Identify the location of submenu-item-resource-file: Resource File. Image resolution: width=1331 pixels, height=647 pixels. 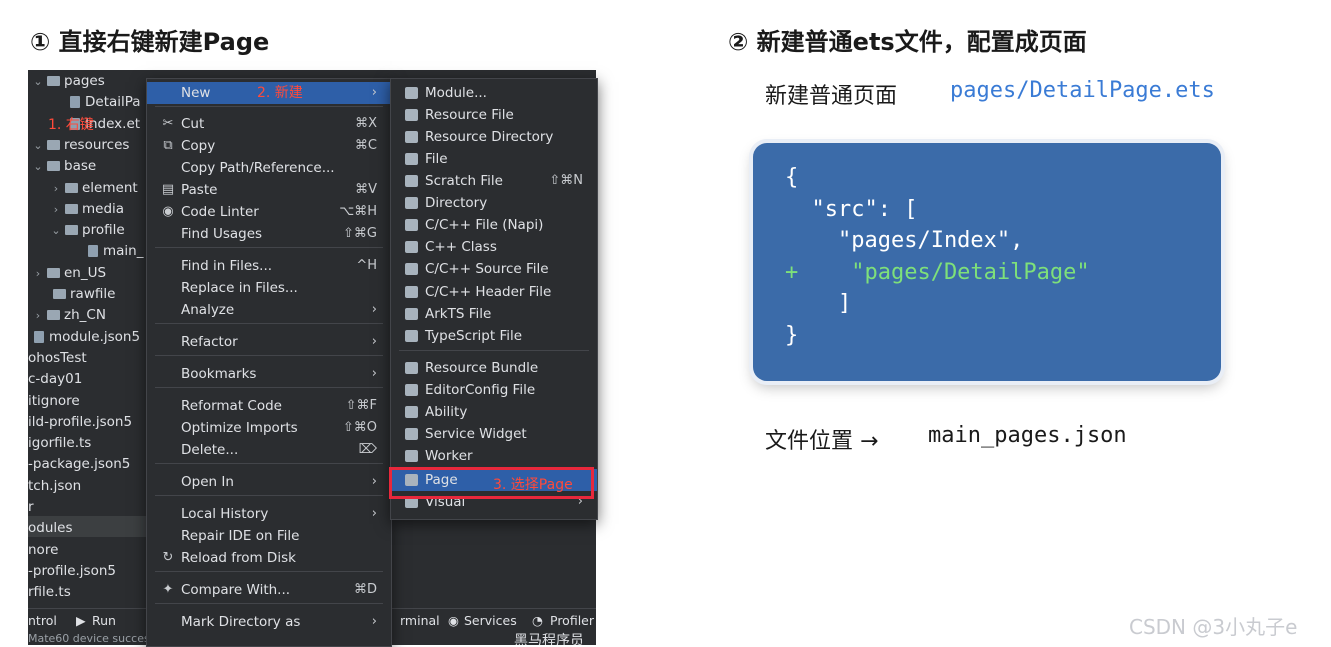
(494, 115).